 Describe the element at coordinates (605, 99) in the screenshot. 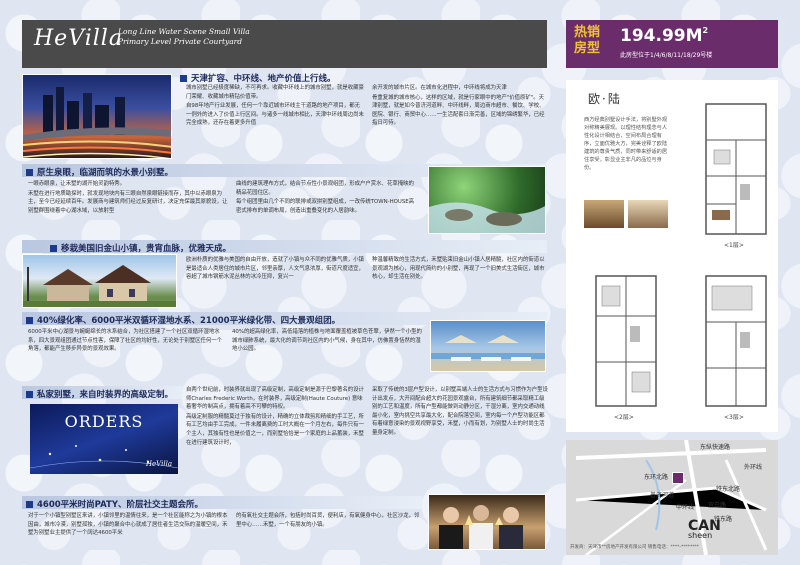

I see `style-name: 欧·陆` at that location.